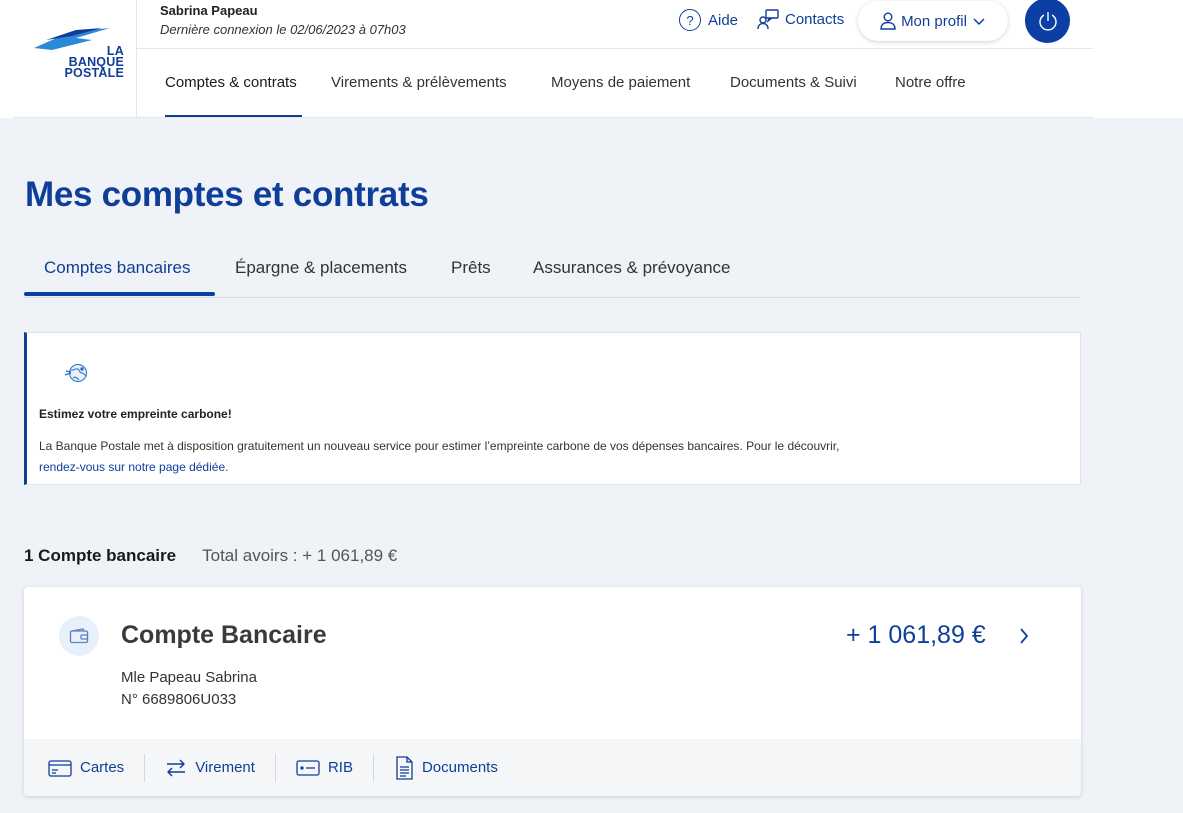 The width and height of the screenshot is (1183, 813). Describe the element at coordinates (321, 267) in the screenshot. I see `tab-epargne-placements: Épargne & placements` at that location.